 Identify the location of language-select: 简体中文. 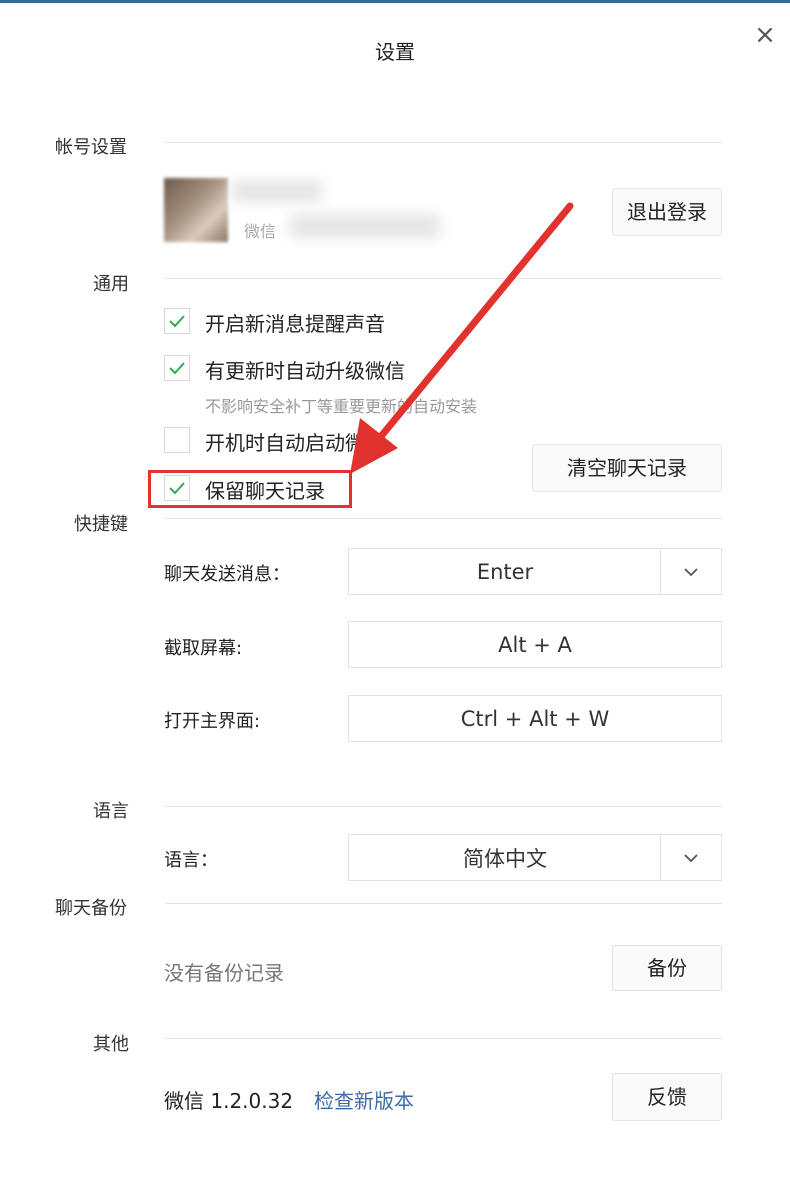
(535, 857).